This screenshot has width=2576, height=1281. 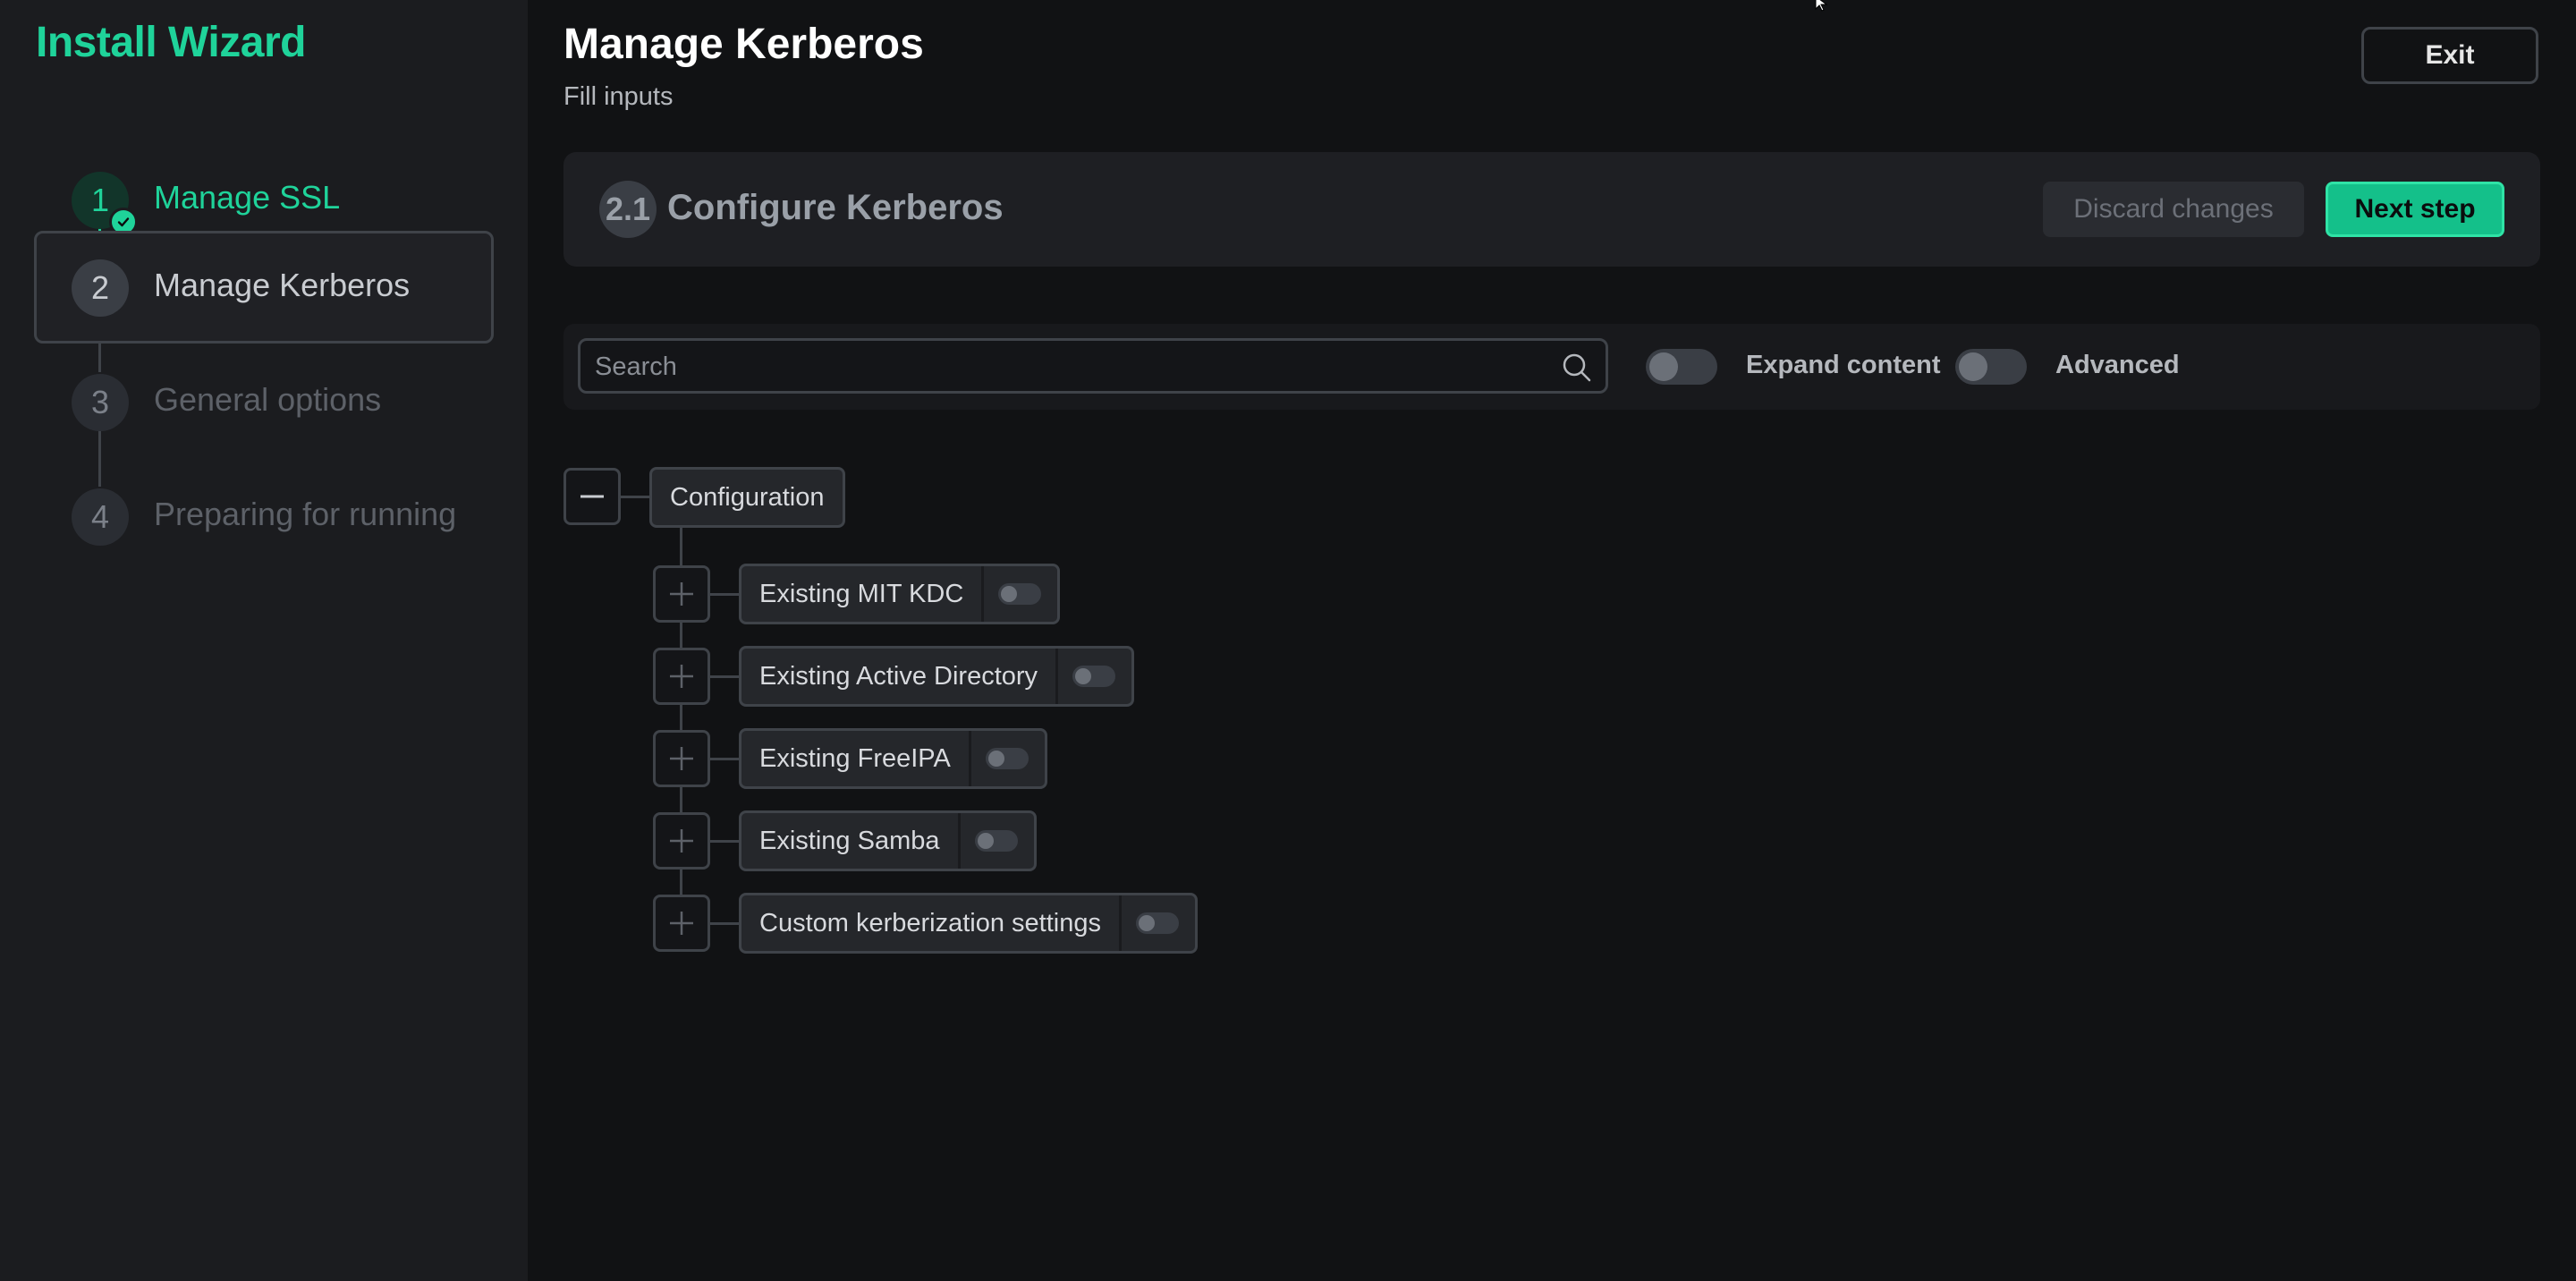 I want to click on search-icon, so click(x=1577, y=368).